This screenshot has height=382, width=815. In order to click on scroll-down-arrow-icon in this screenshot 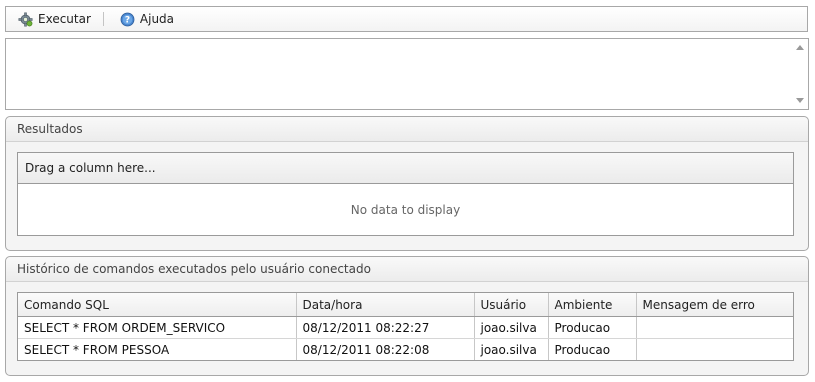, I will do `click(800, 100)`.